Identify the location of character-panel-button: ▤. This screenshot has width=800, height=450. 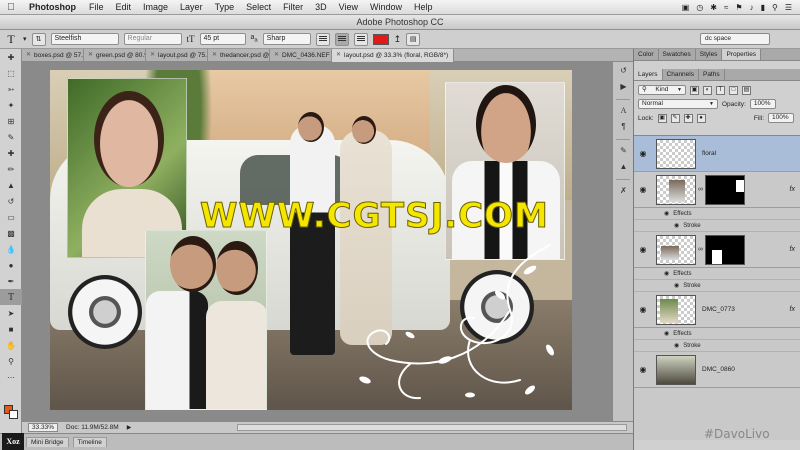
(413, 39).